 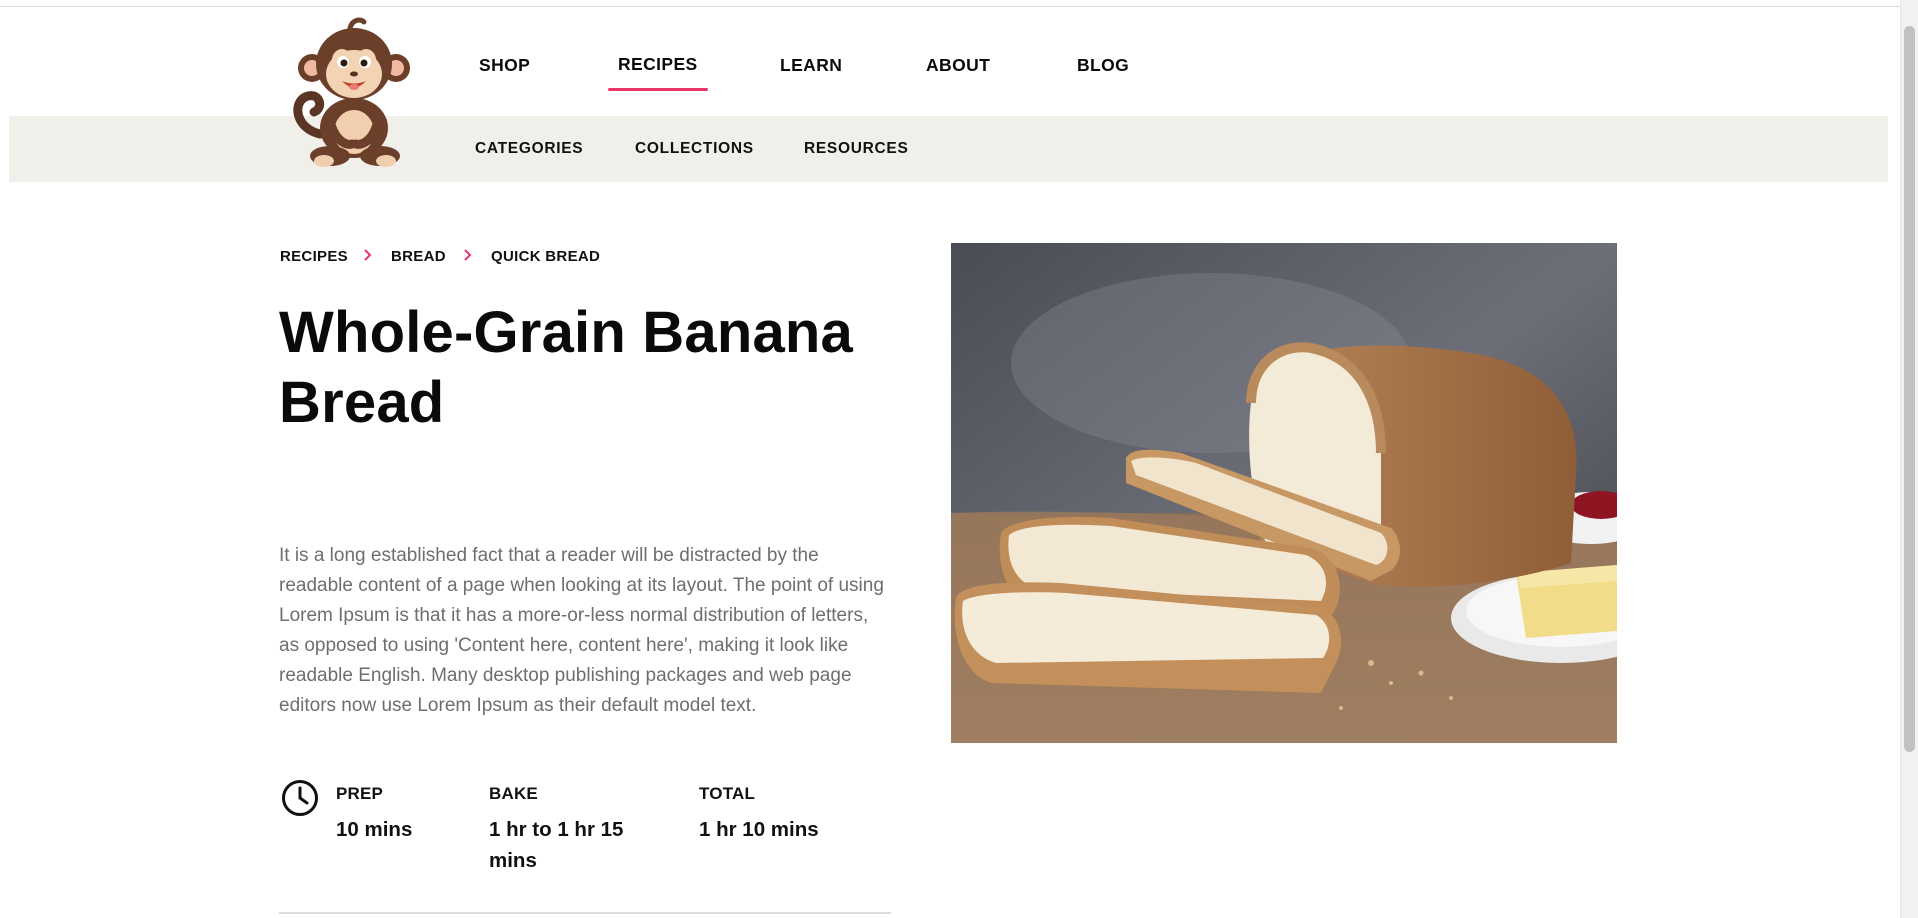 What do you see at coordinates (959, 3) in the screenshot?
I see `top-border` at bounding box center [959, 3].